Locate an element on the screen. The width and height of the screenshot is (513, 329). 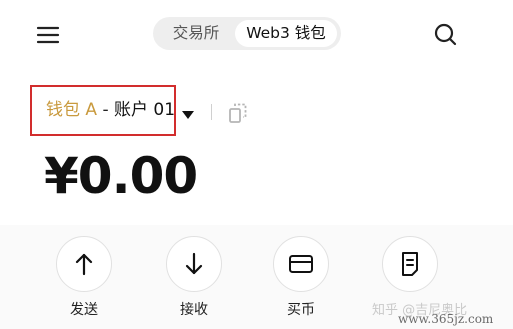
watermark-url: www.365jz.com is located at coordinates (446, 319).